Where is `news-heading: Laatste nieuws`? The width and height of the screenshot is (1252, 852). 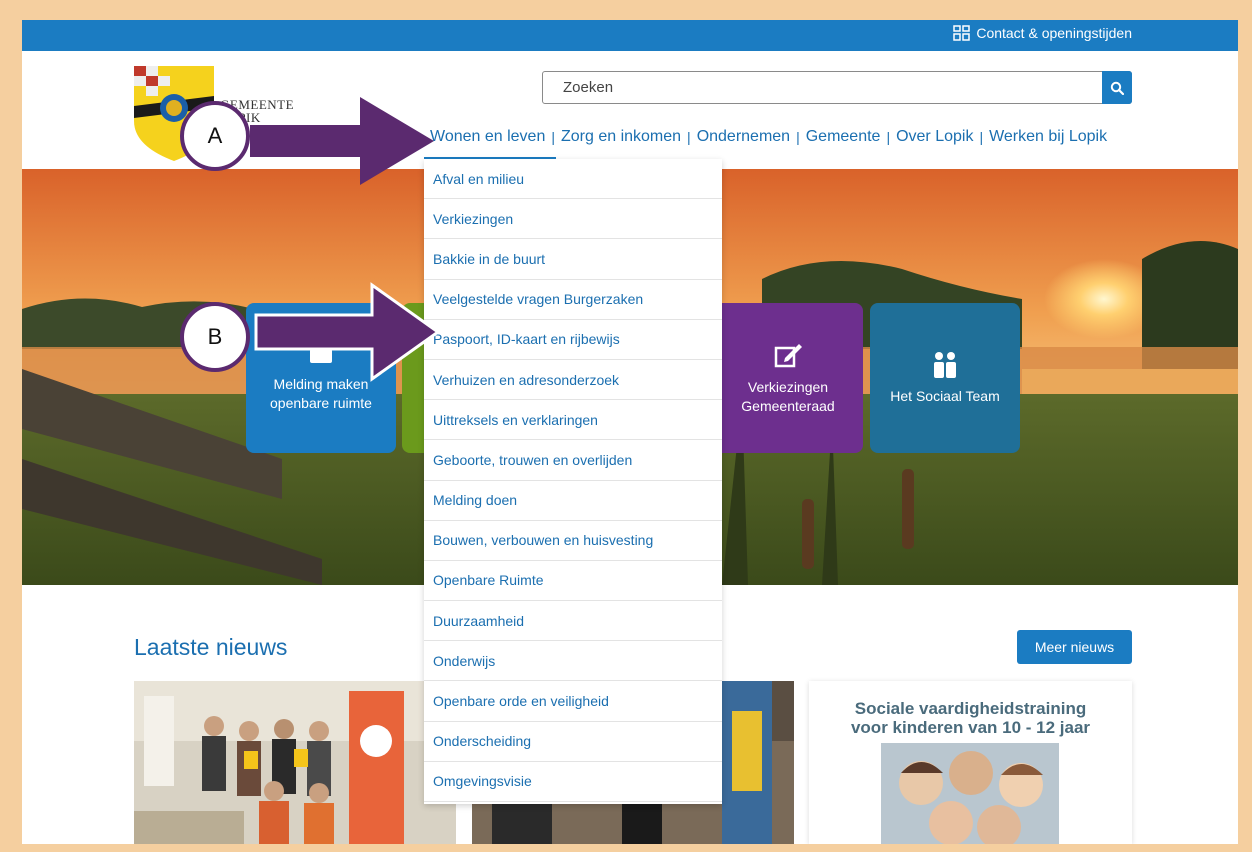
news-heading: Laatste nieuws is located at coordinates (211, 647).